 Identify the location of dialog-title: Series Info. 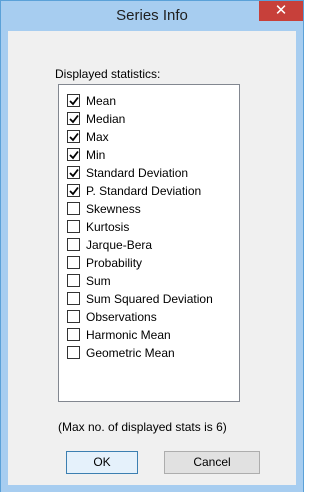
(152, 15).